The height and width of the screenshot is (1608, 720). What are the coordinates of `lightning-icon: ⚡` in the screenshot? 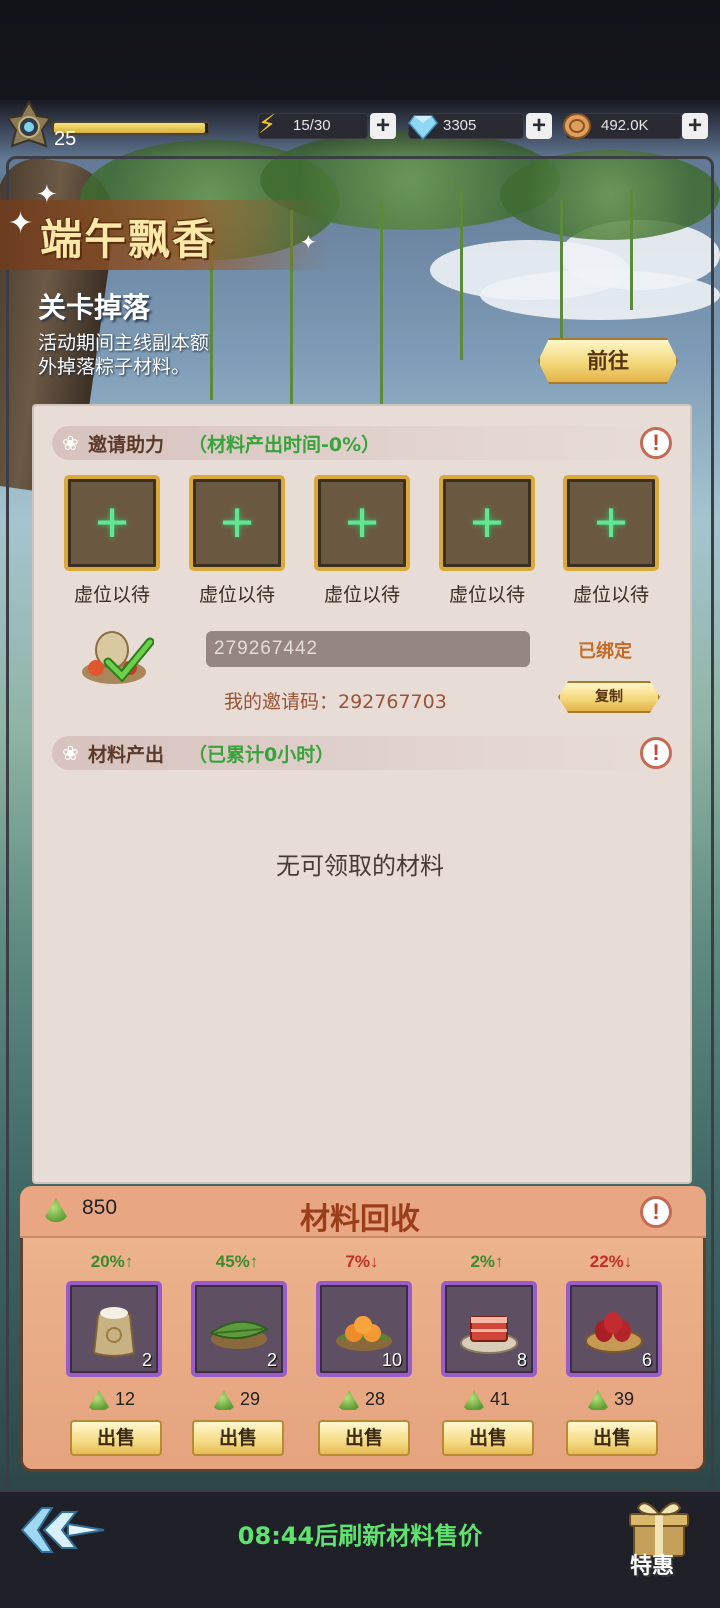 It's located at (267, 125).